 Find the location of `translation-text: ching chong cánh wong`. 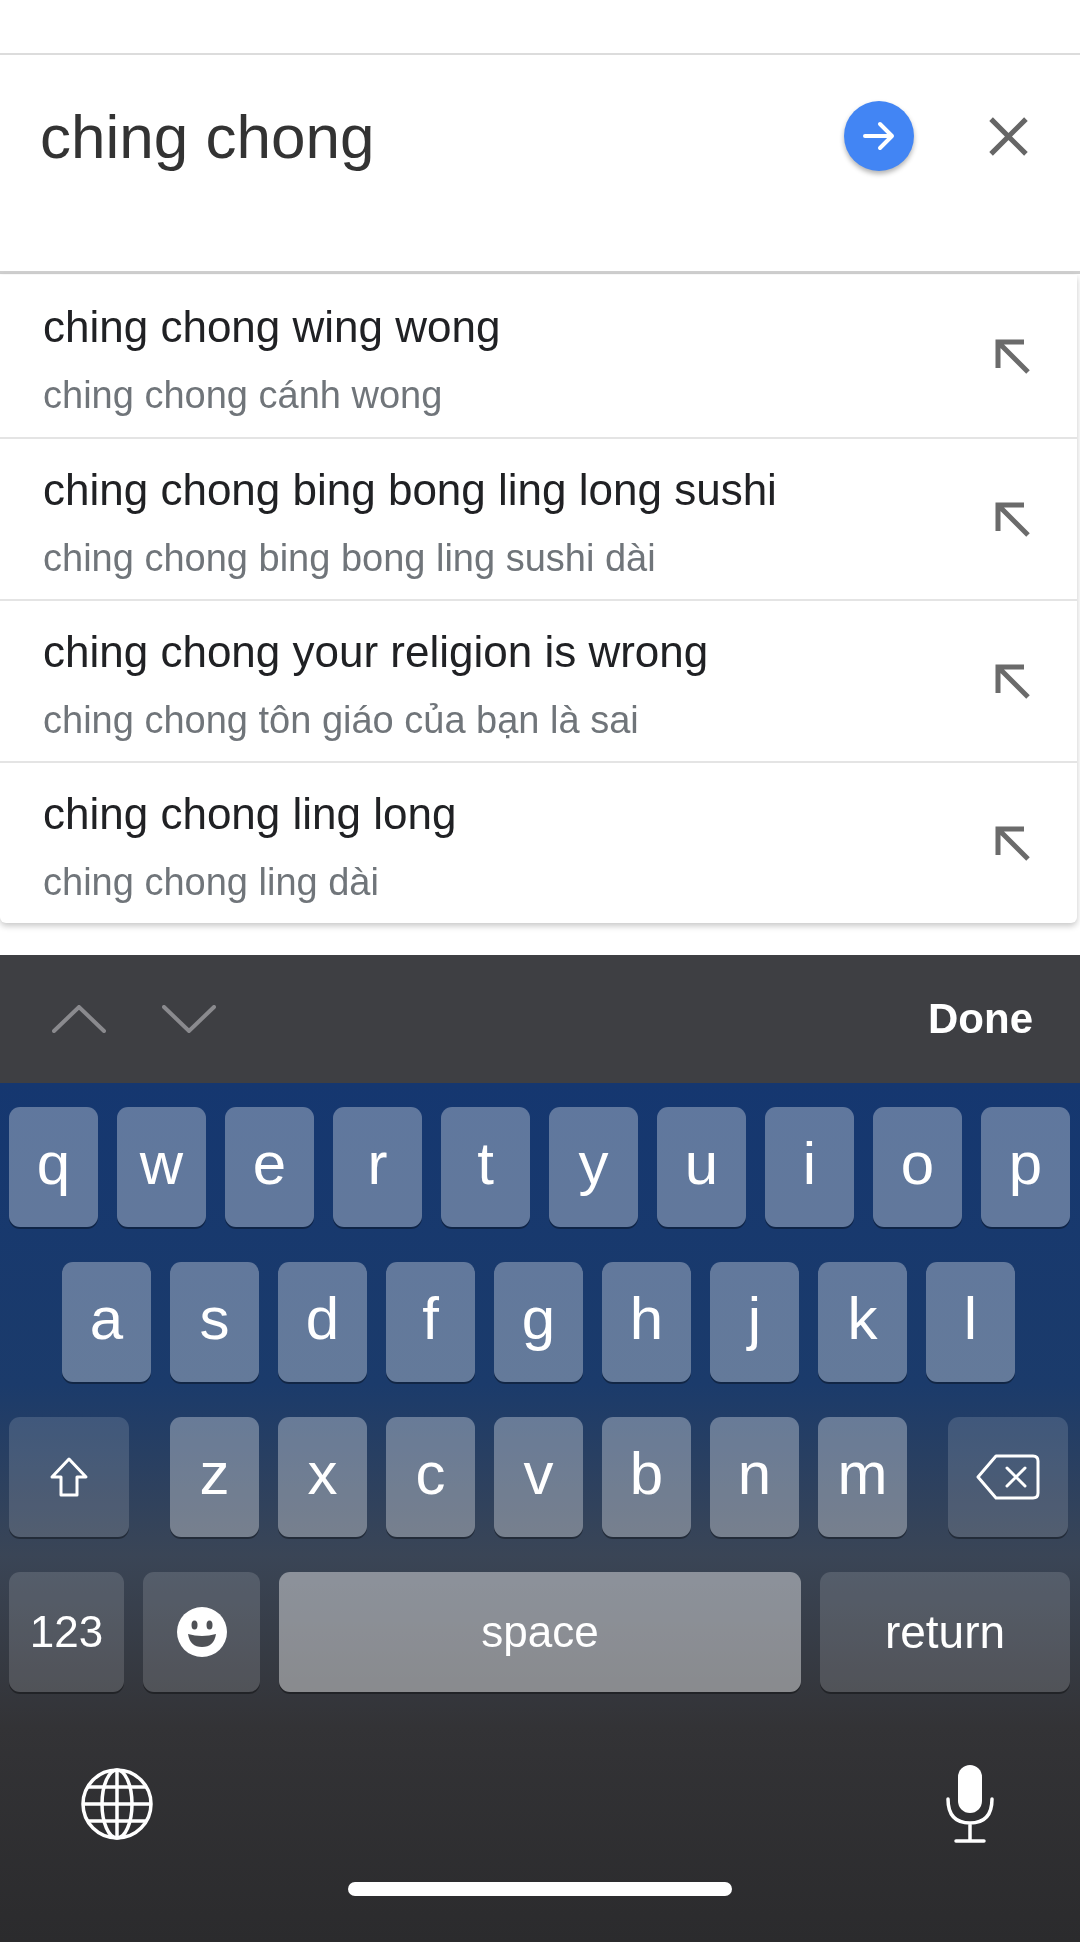

translation-text: ching chong cánh wong is located at coordinates (243, 395).